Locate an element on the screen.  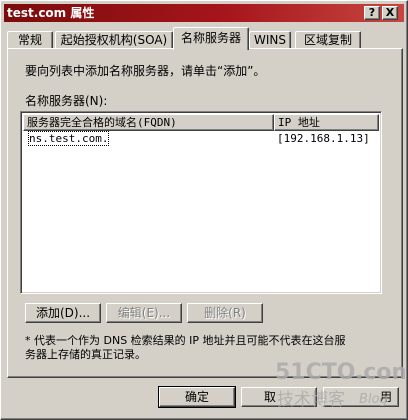
instruction-text: 要向列表中添加名称服务器，请单击“添加”。 is located at coordinates (145, 71).